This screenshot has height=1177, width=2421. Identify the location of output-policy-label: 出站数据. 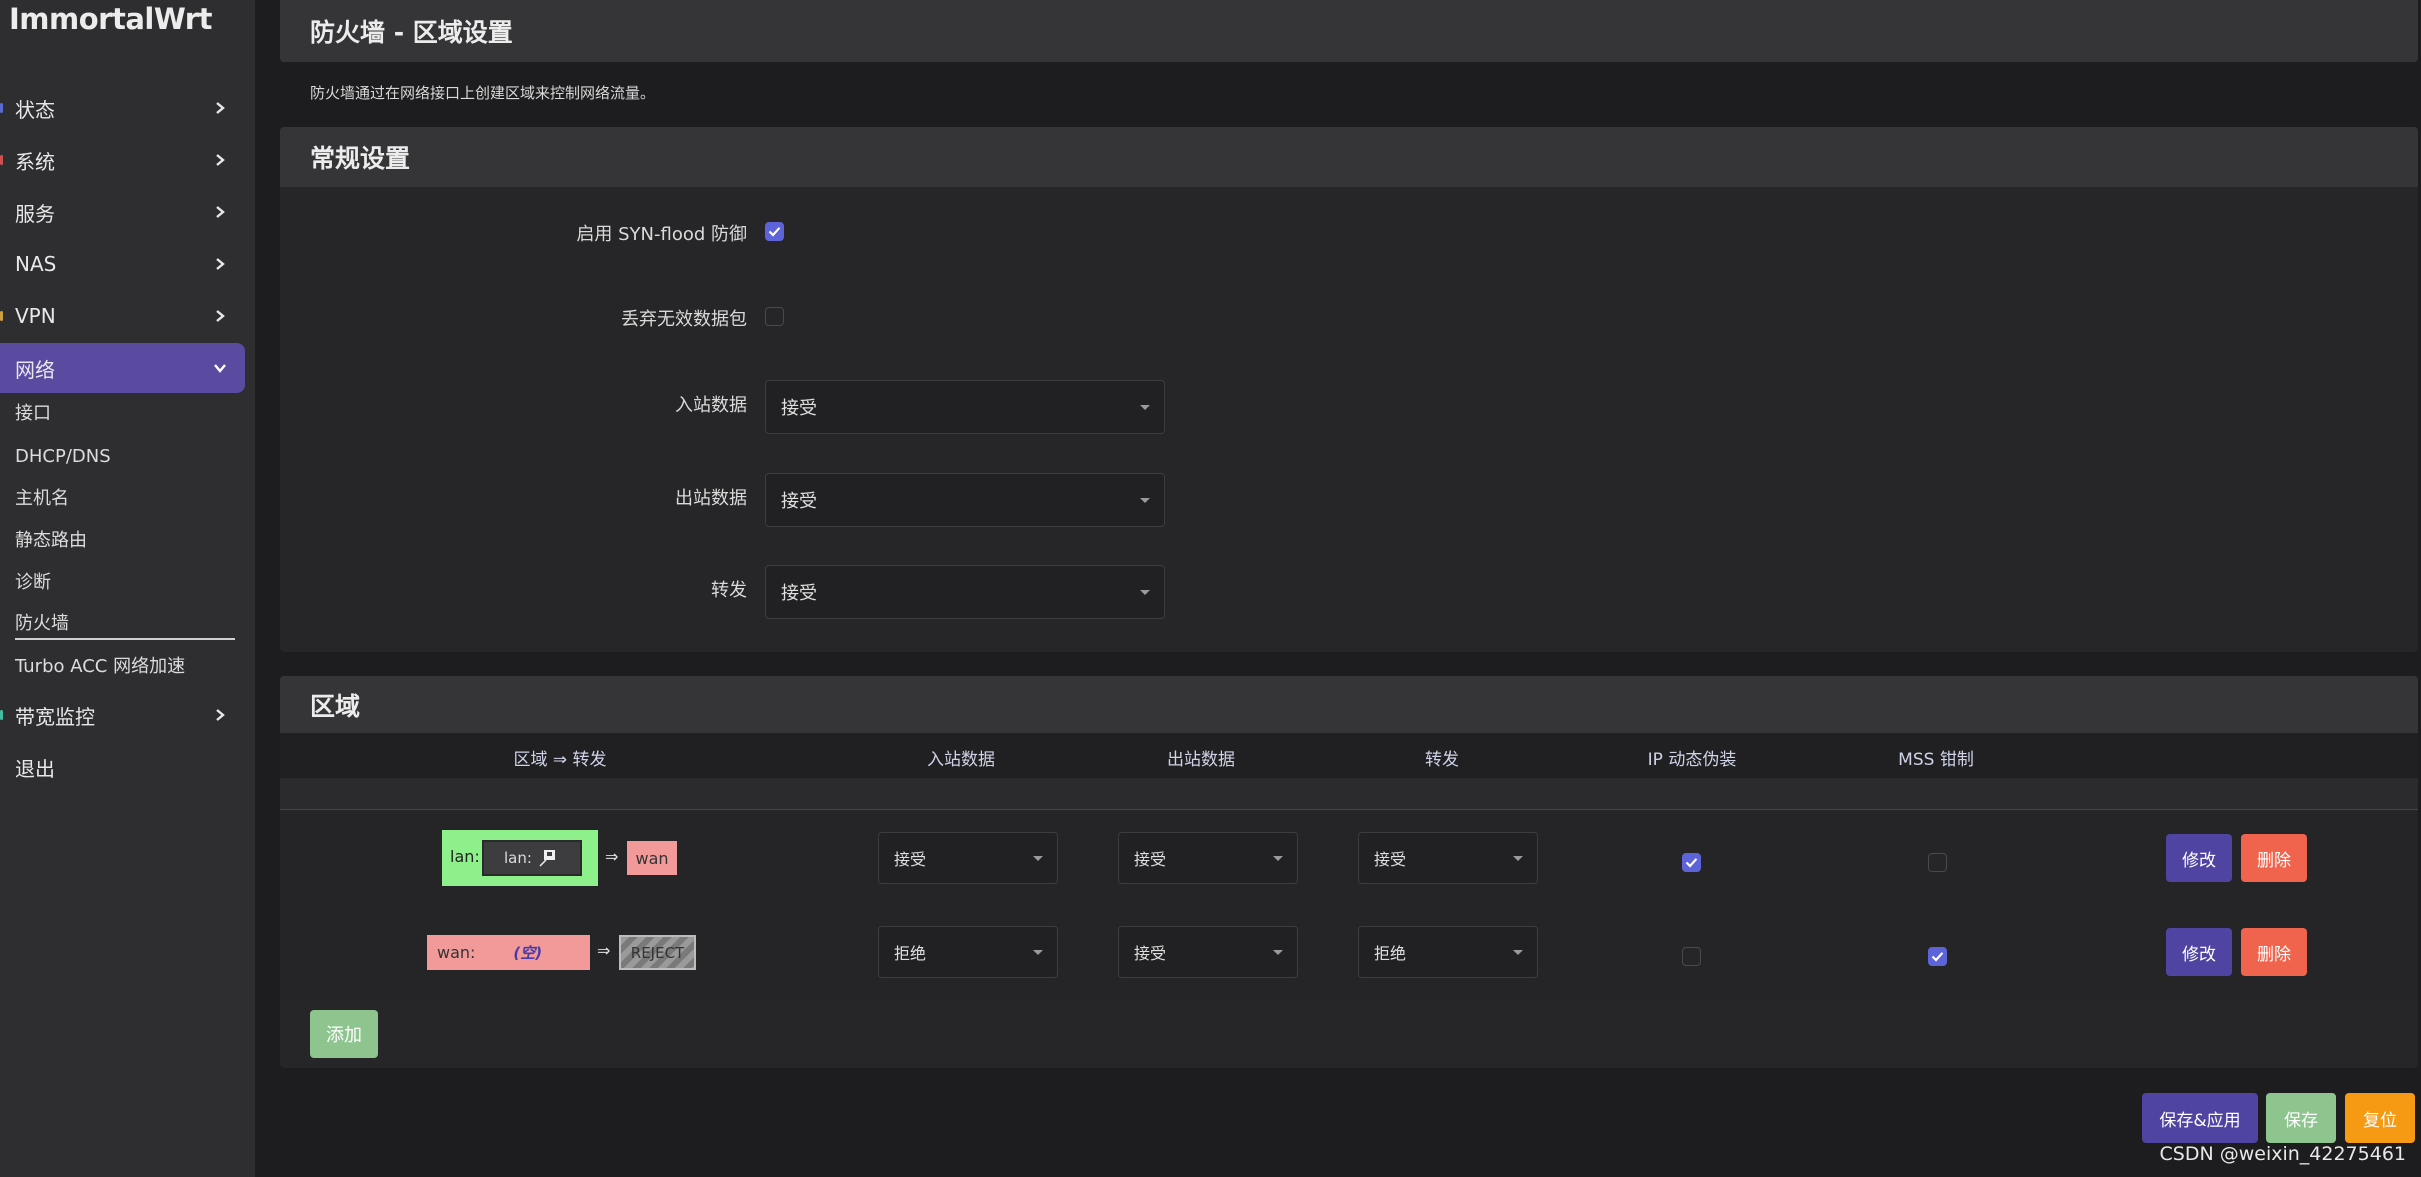
(711, 498).